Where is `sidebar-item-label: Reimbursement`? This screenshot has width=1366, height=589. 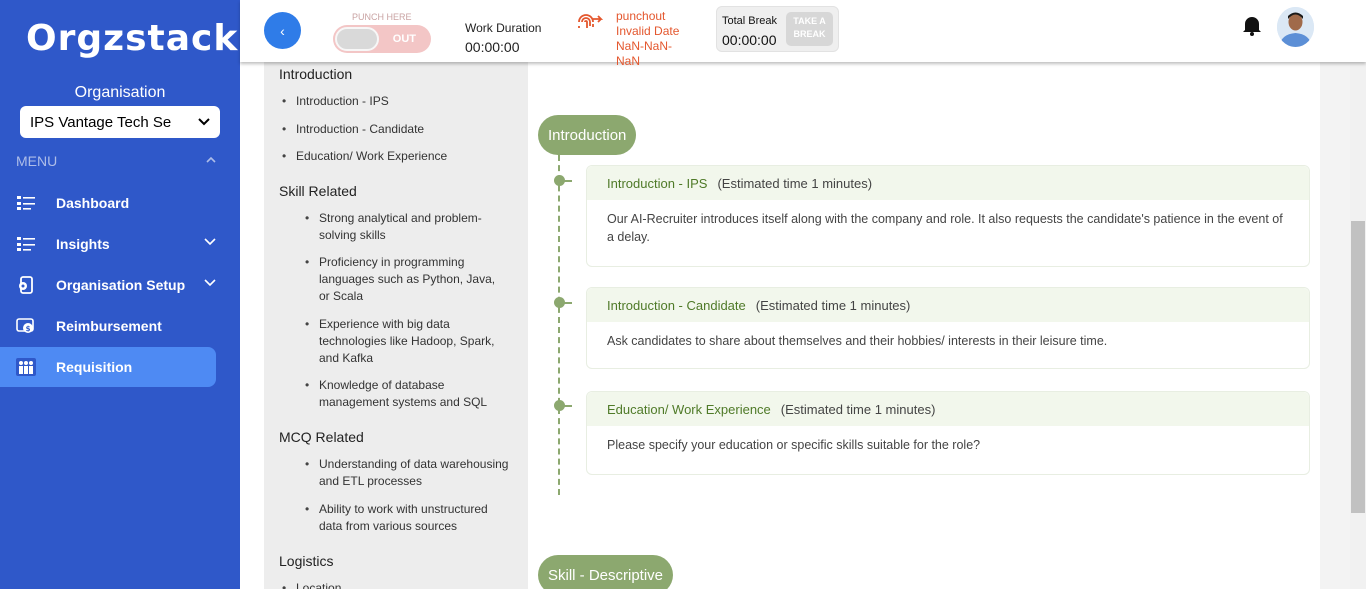 sidebar-item-label: Reimbursement is located at coordinates (109, 326).